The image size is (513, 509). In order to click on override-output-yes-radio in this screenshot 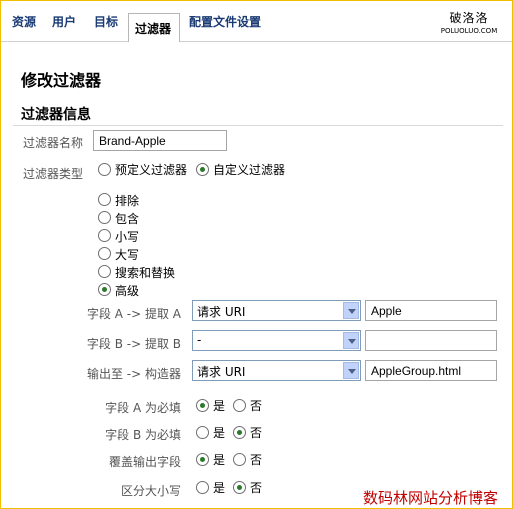, I will do `click(202, 459)`.